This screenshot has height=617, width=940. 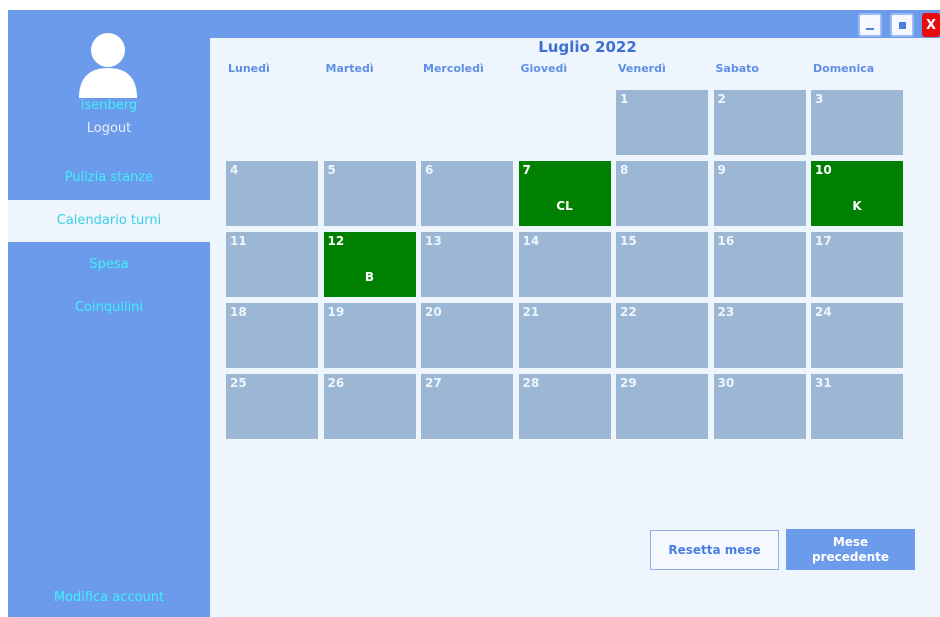 I want to click on calendar-day-cell: 26, so click(x=369, y=406).